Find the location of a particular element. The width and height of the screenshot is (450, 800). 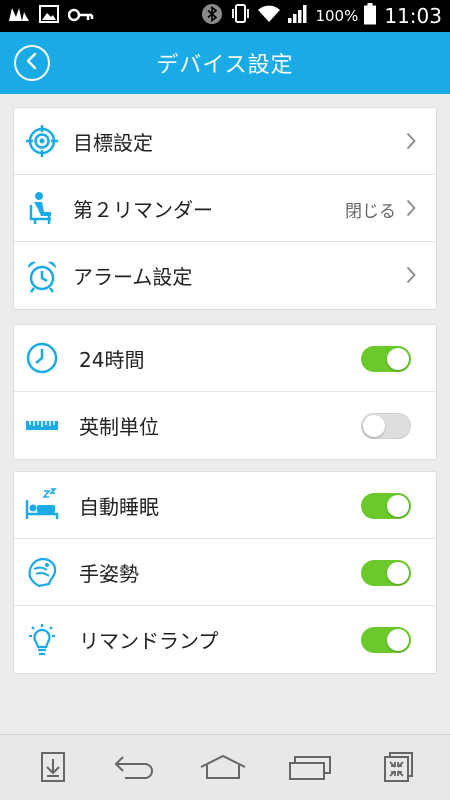

screen-shrink-button is located at coordinates (398, 769).